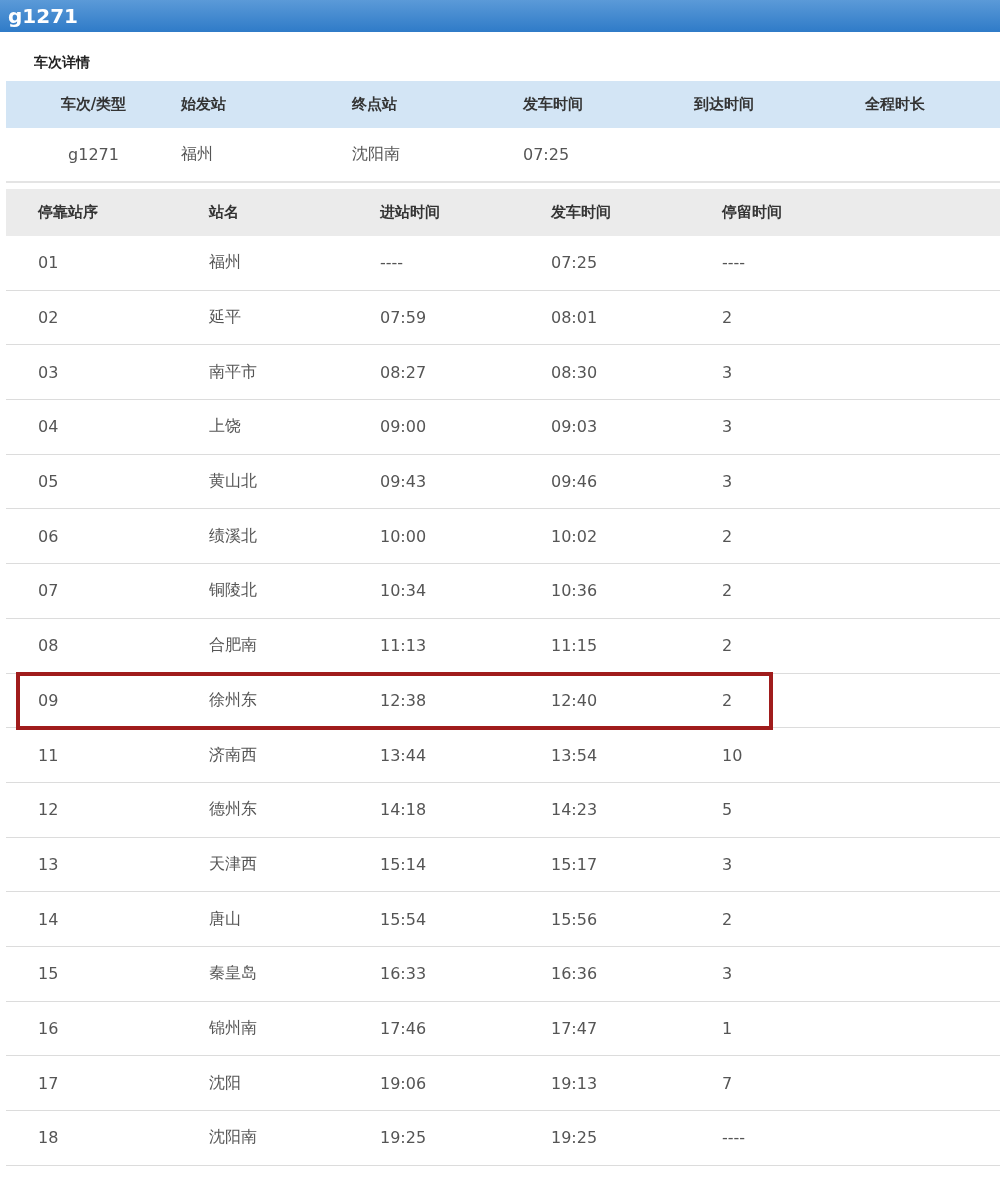 The height and width of the screenshot is (1183, 1000). I want to click on table-cell: 09:43, so click(403, 482).